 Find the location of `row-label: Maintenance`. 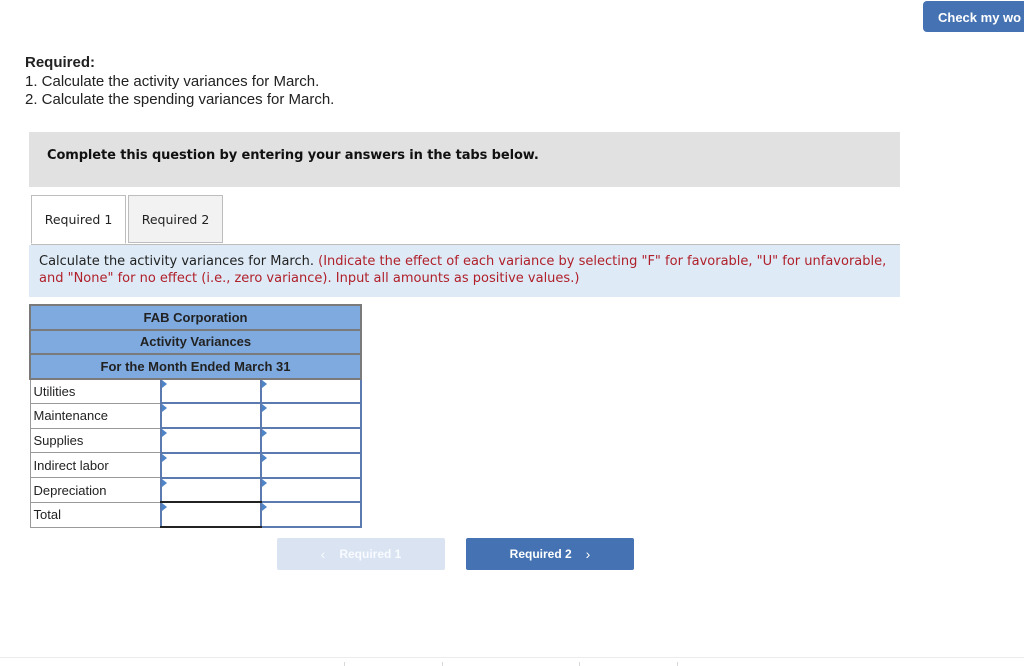

row-label: Maintenance is located at coordinates (95, 415).